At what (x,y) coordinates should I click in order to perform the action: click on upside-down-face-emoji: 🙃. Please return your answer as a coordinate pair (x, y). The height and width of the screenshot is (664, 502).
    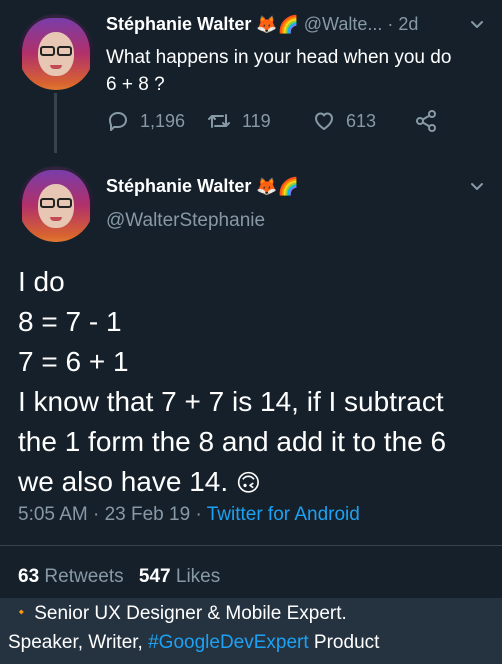
    Looking at the image, I should click on (248, 483).